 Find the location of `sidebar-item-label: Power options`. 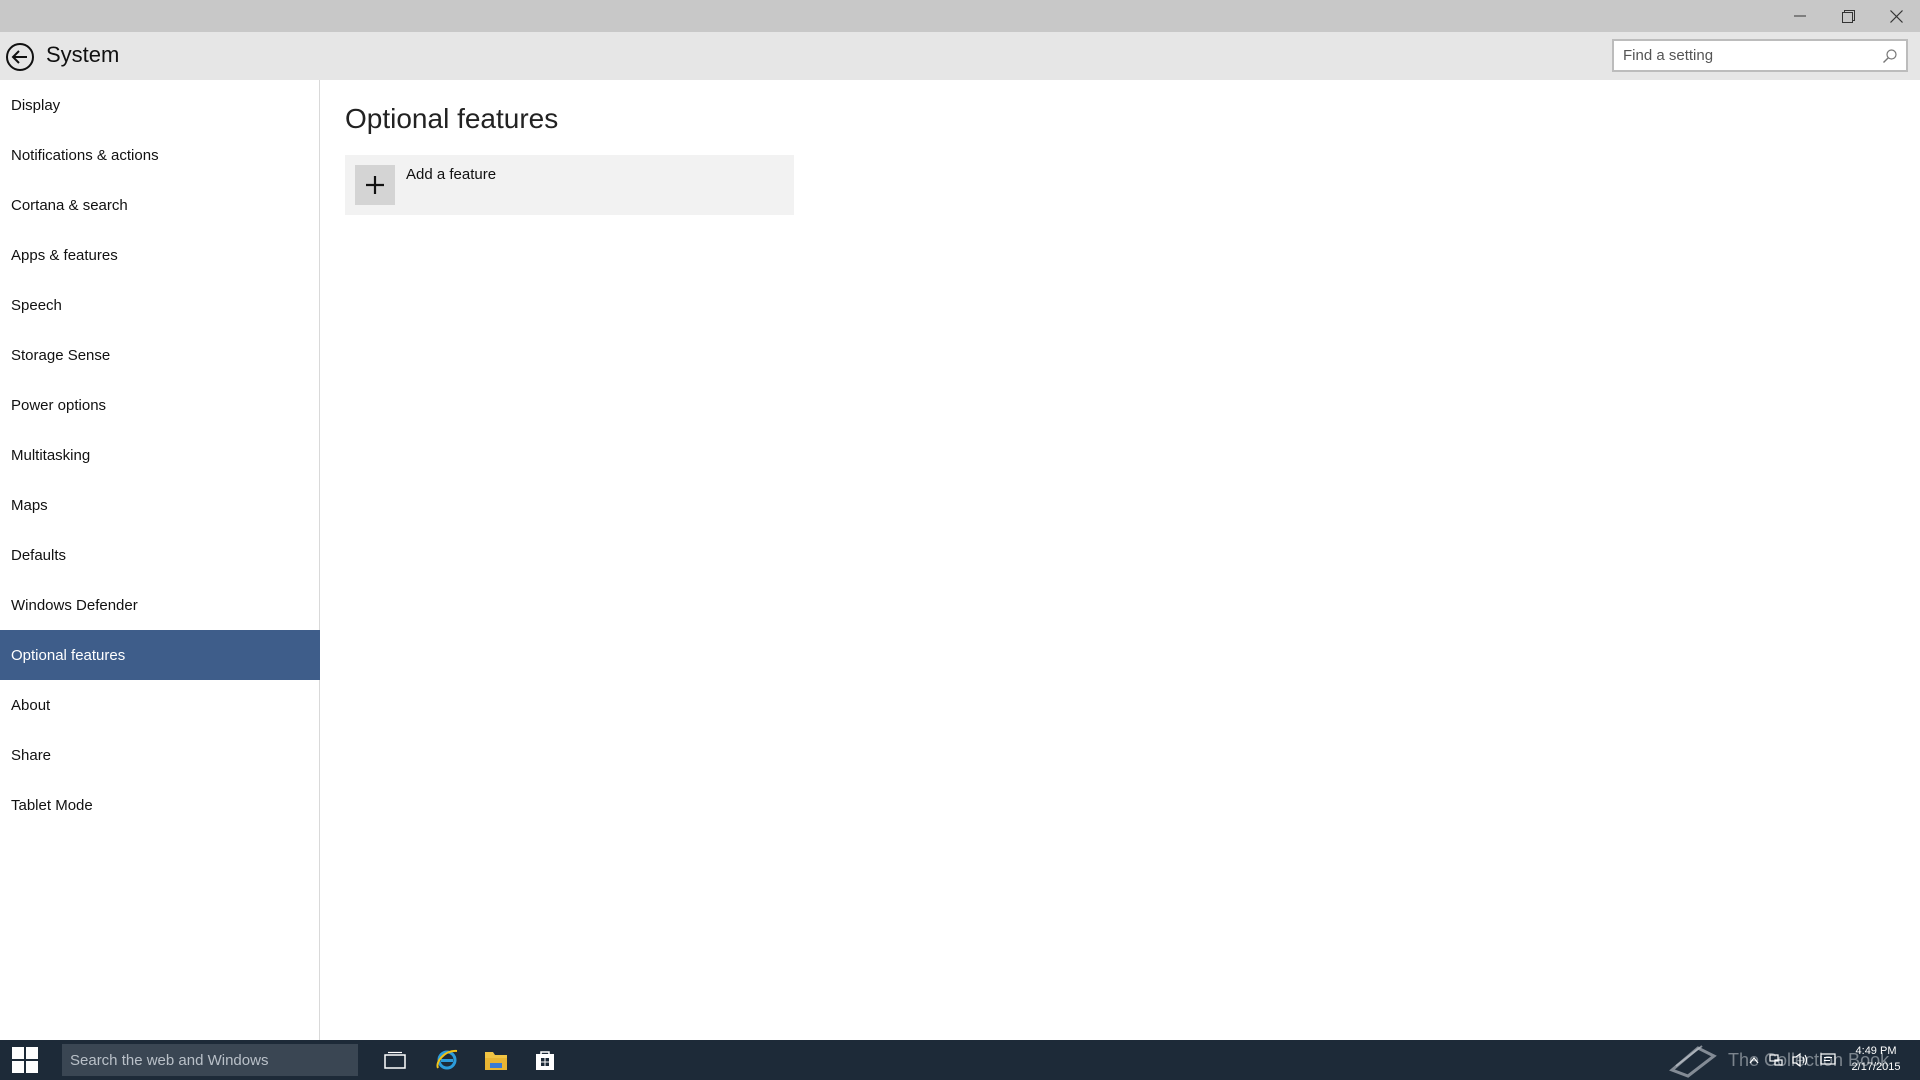

sidebar-item-label: Power options is located at coordinates (59, 405).